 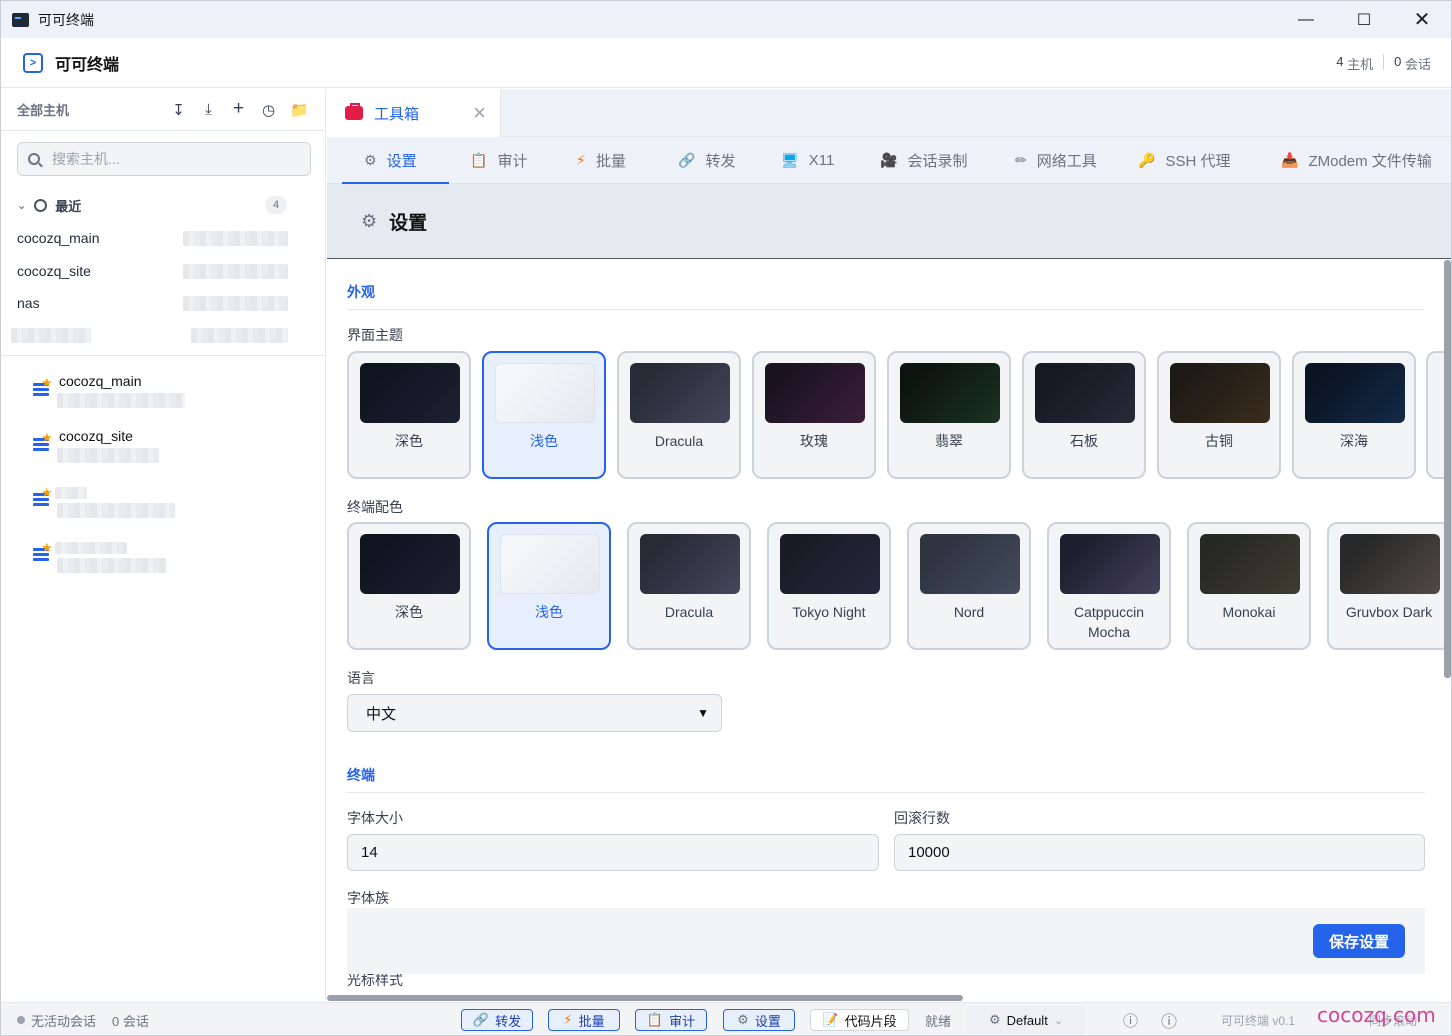 What do you see at coordinates (830, 564) in the screenshot?
I see `term-color-swatch` at bounding box center [830, 564].